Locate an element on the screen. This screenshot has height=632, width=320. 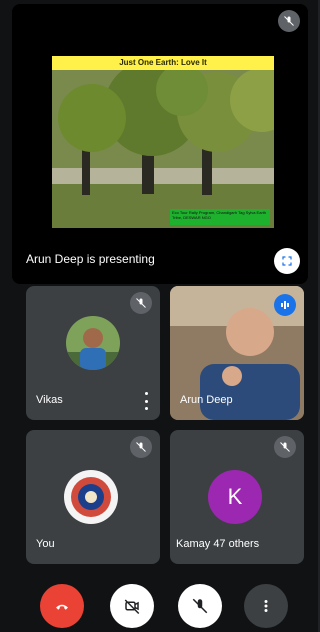
avatar: K is located at coordinates (235, 497).